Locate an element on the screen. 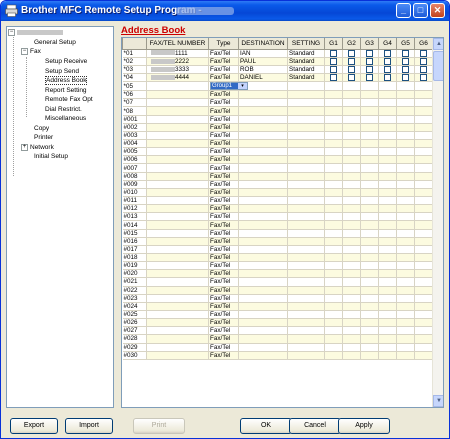 The width and height of the screenshot is (450, 439). table-row: *03 3333 Fax/Tel ROB Standard is located at coordinates (277, 70).